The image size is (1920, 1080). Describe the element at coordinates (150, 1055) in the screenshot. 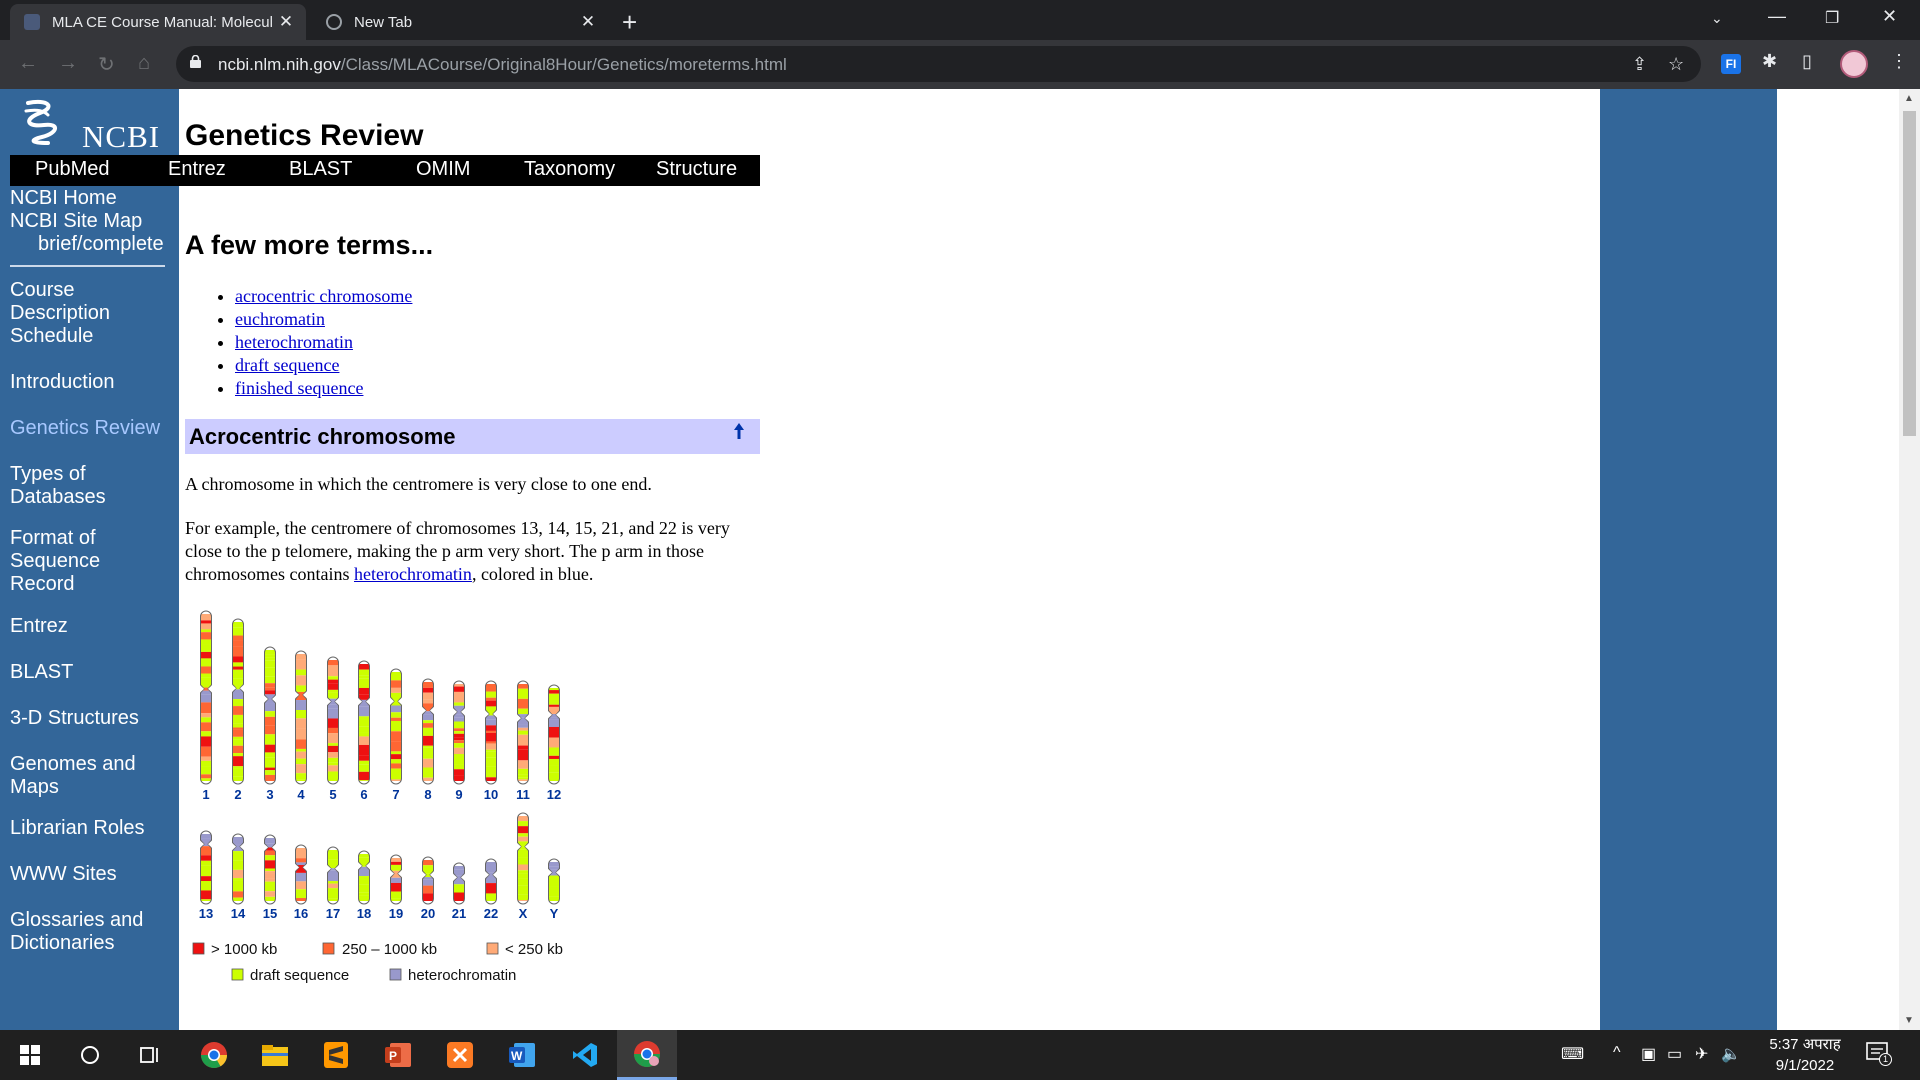

I see `task-view-icon` at that location.